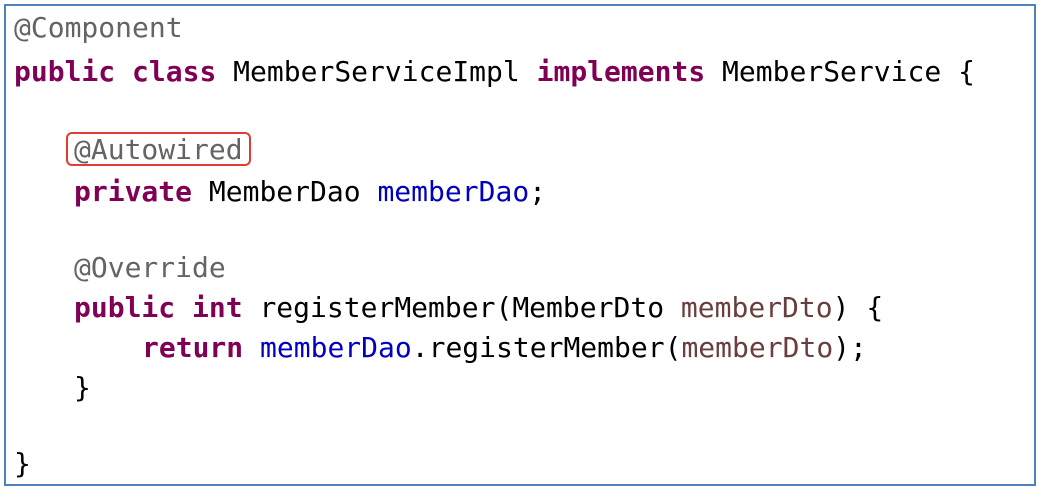 This screenshot has width=1042, height=494. I want to click on method-name: registerMember(, so click(386, 307).